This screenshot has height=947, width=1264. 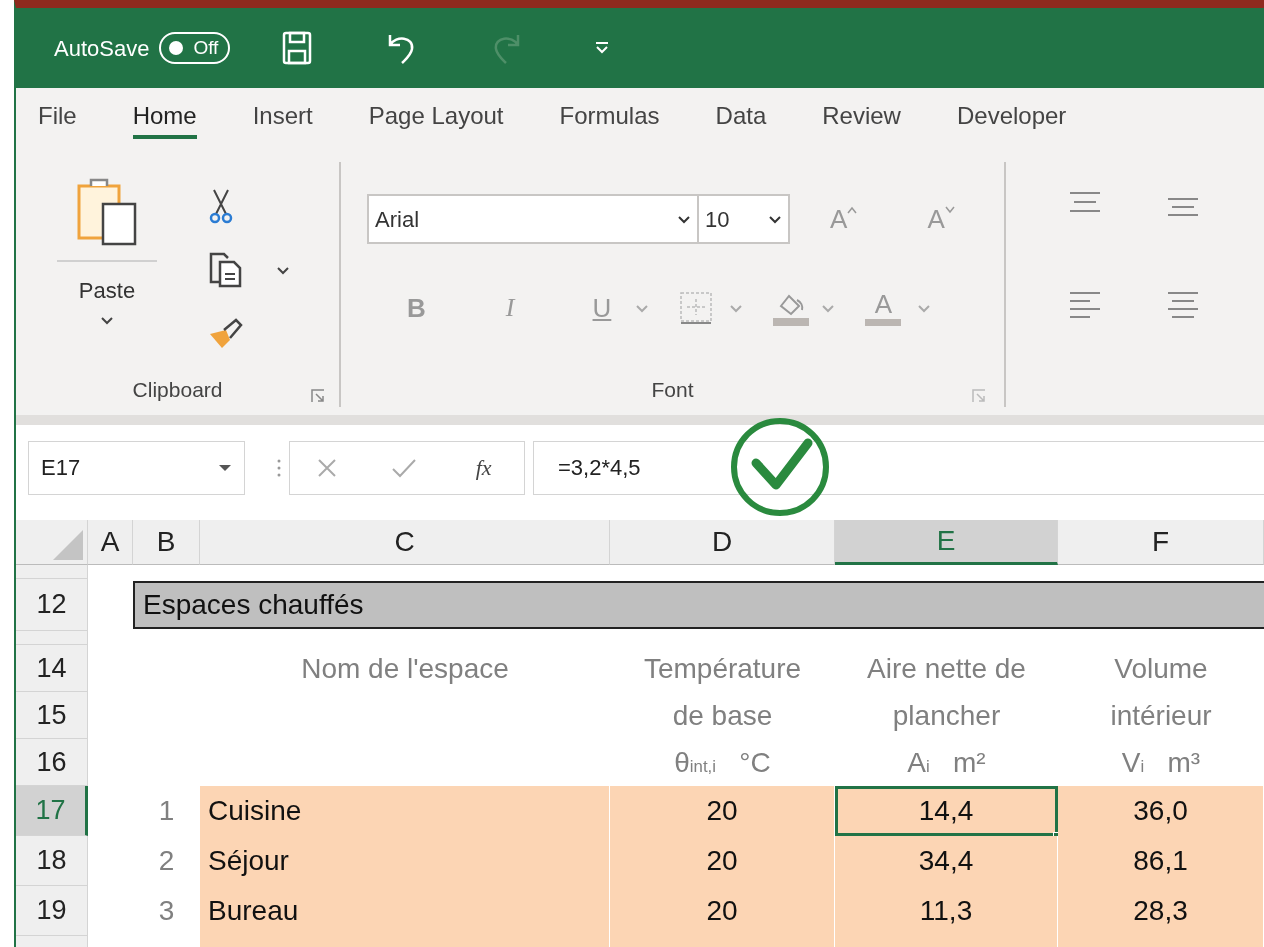 I want to click on row-index: 3, so click(x=166, y=911).